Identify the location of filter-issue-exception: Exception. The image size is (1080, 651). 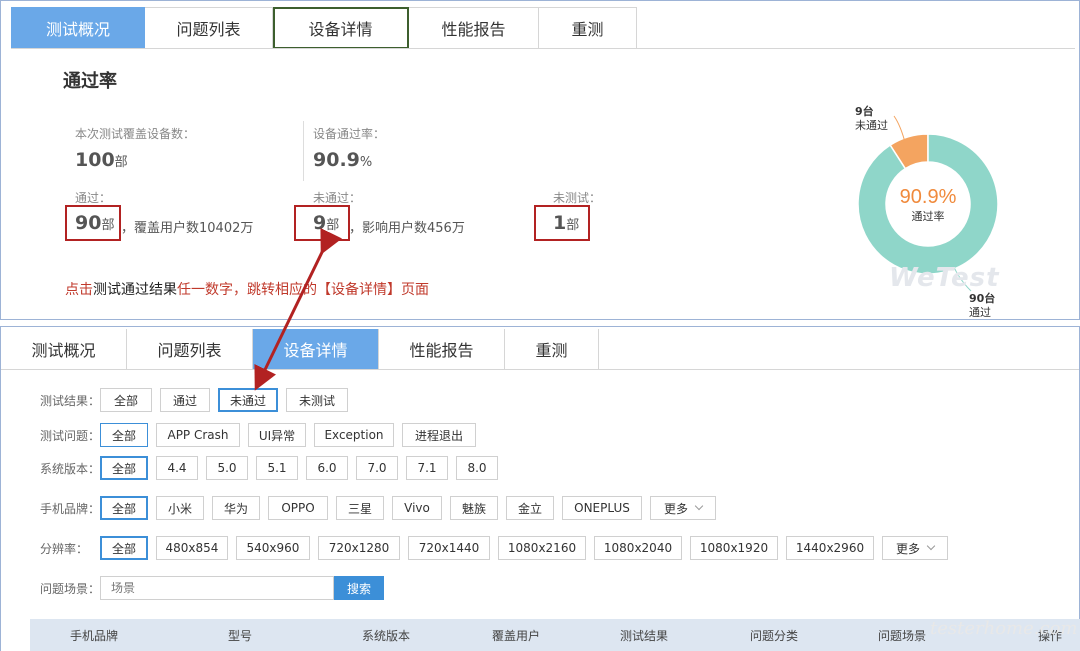
(354, 435).